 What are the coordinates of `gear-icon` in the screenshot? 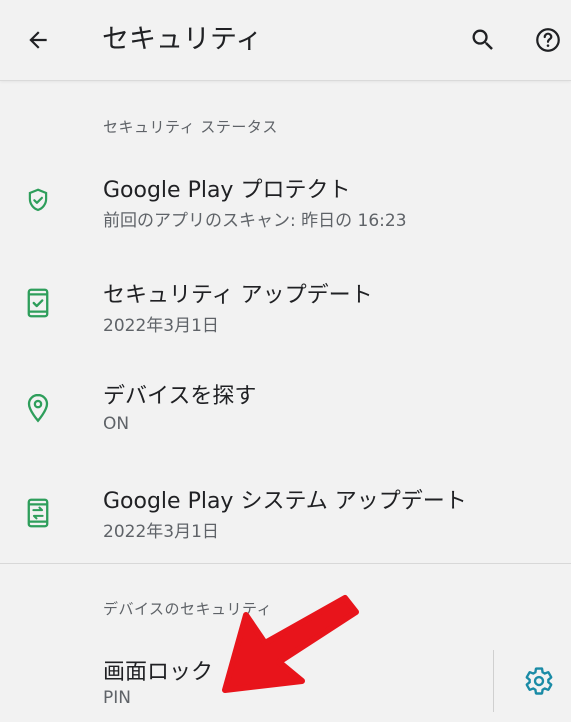 It's located at (539, 681).